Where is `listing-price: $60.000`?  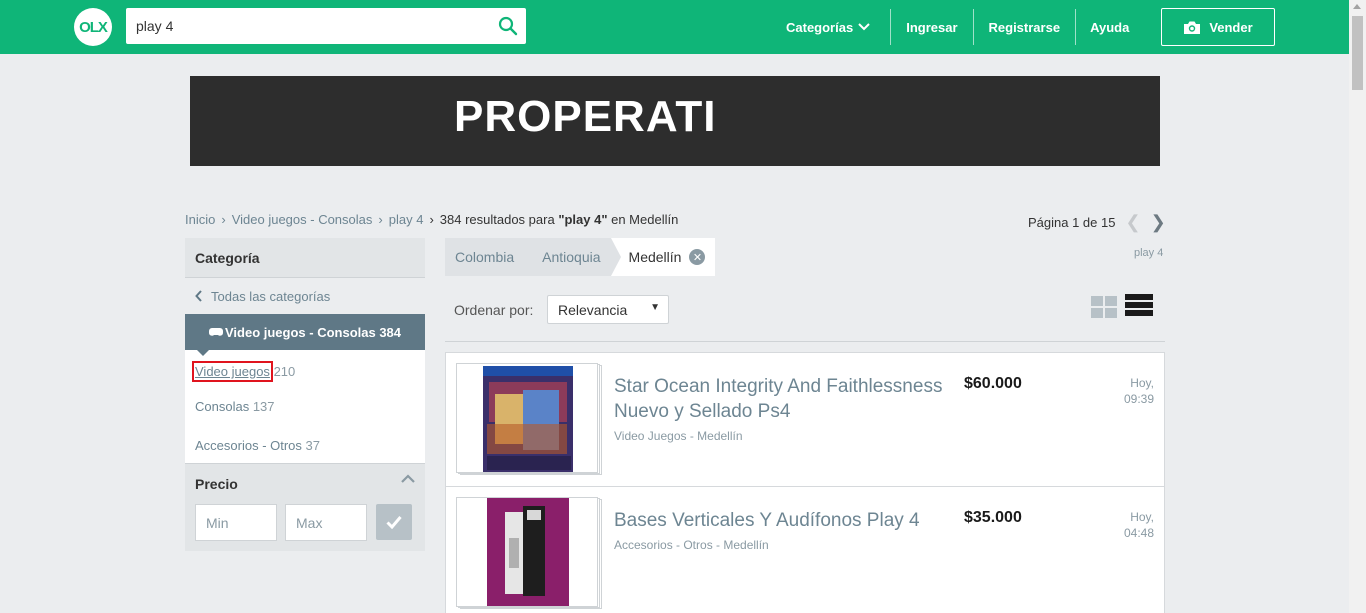 listing-price: $60.000 is located at coordinates (993, 383).